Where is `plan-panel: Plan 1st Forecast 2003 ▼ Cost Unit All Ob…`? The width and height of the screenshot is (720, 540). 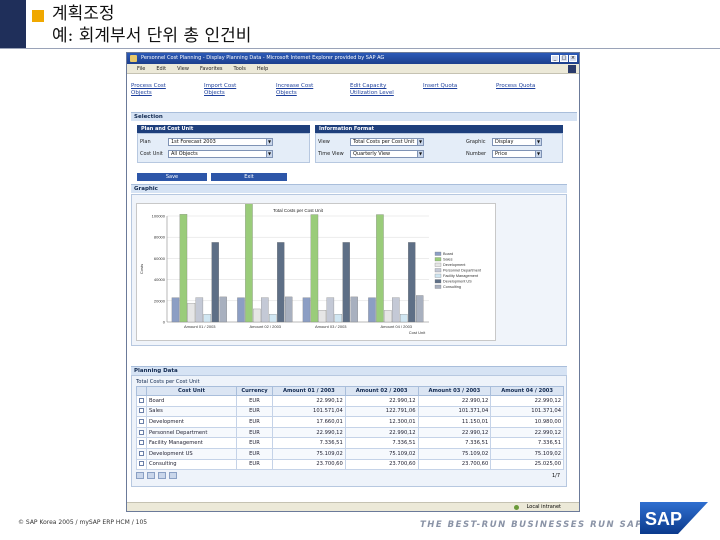 plan-panel: Plan 1st Forecast 2003 ▼ Cost Unit All Ob… is located at coordinates (223, 148).